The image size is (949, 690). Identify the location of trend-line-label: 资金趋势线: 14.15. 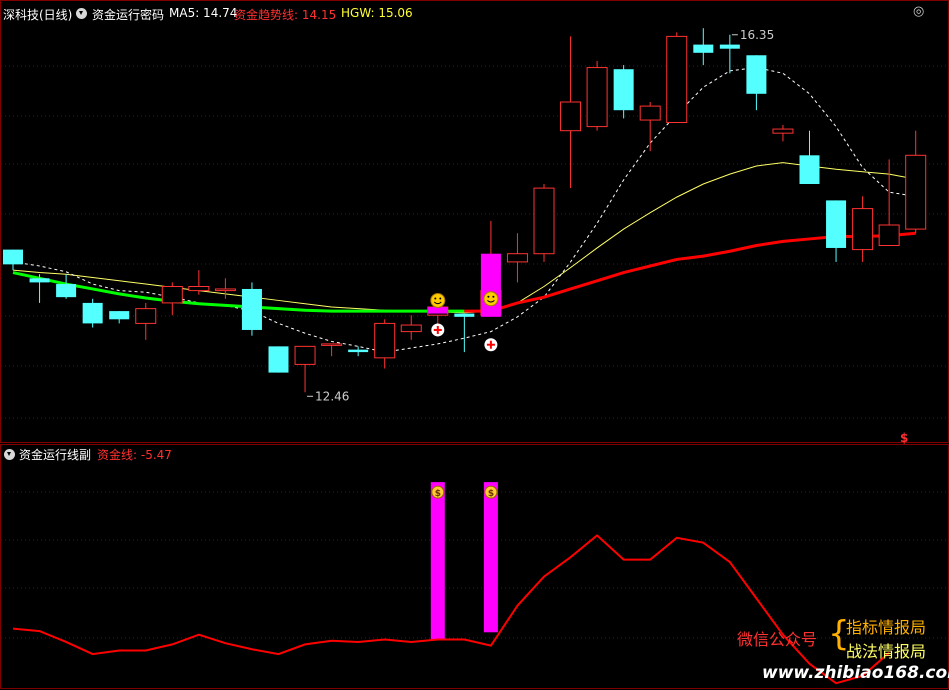
(285, 15).